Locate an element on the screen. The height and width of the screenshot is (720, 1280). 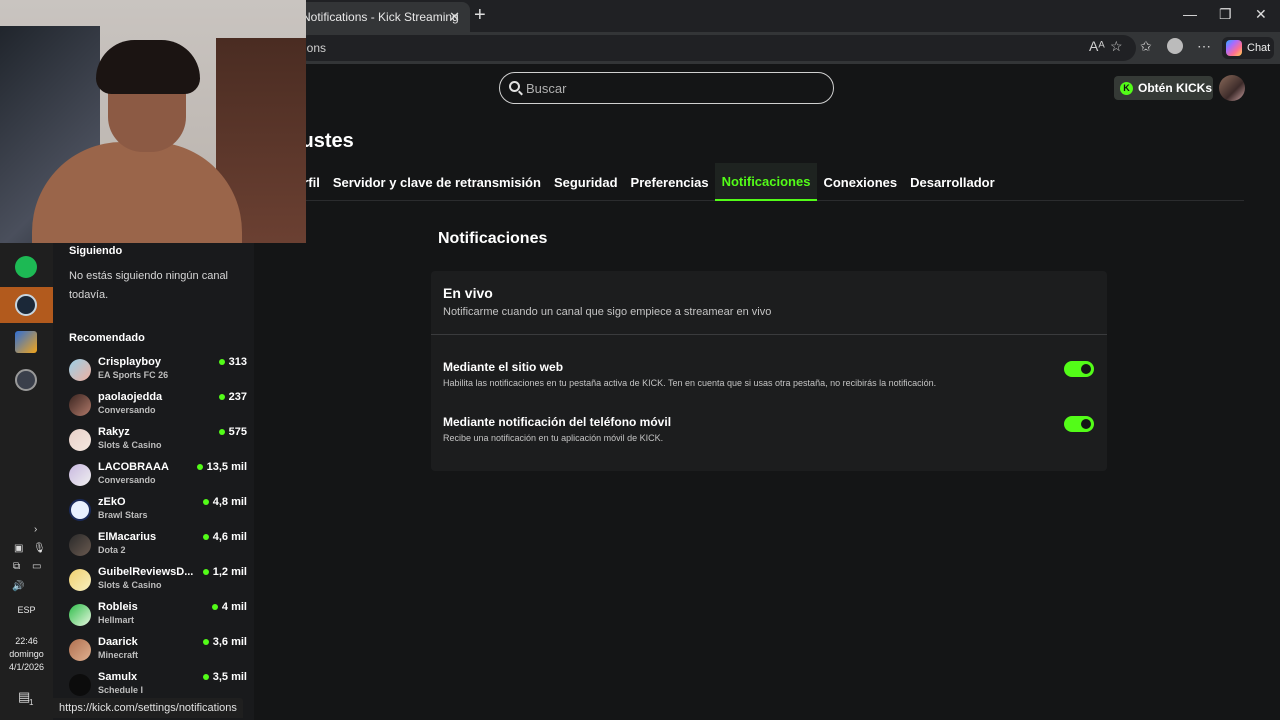
more-menu-icon: ⋯ is located at coordinates (1204, 46).